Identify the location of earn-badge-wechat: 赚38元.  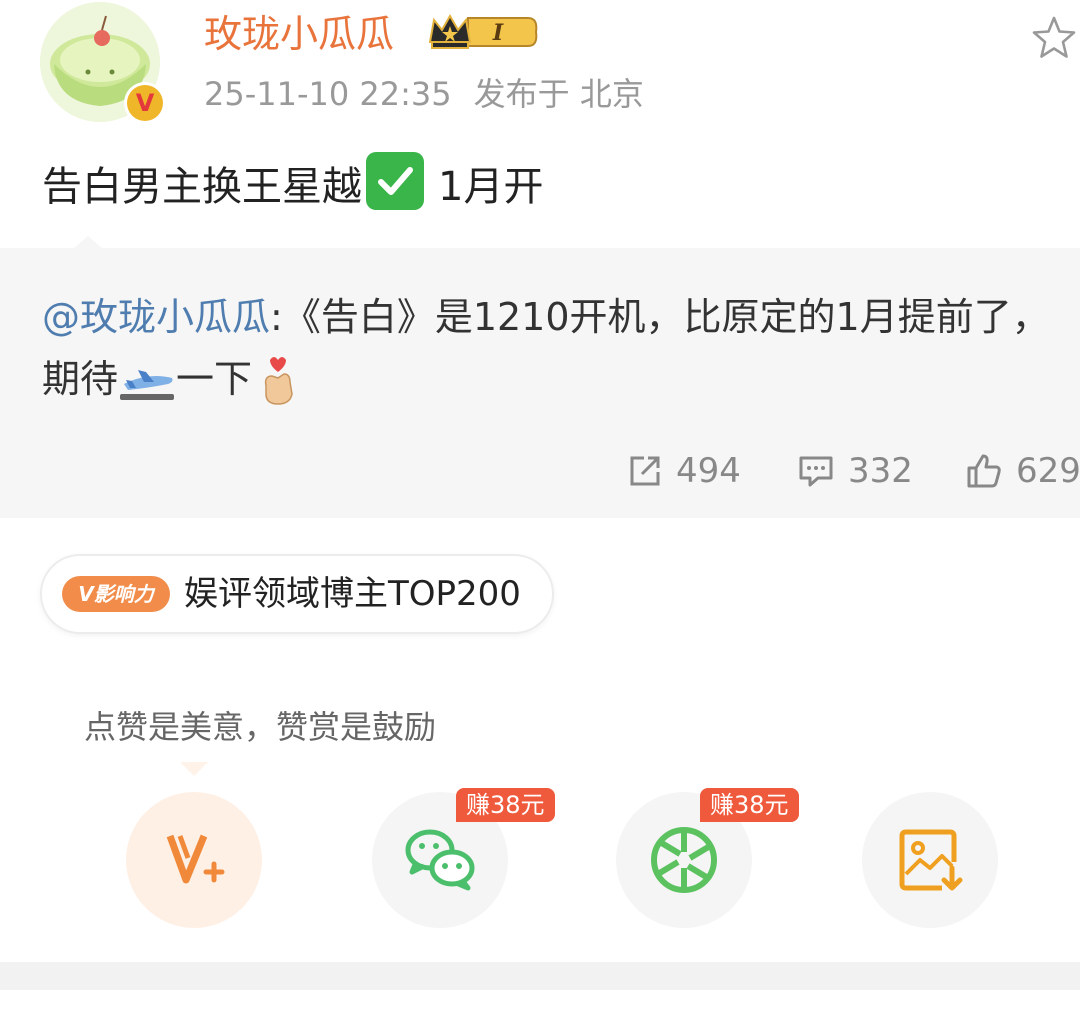
(505, 805).